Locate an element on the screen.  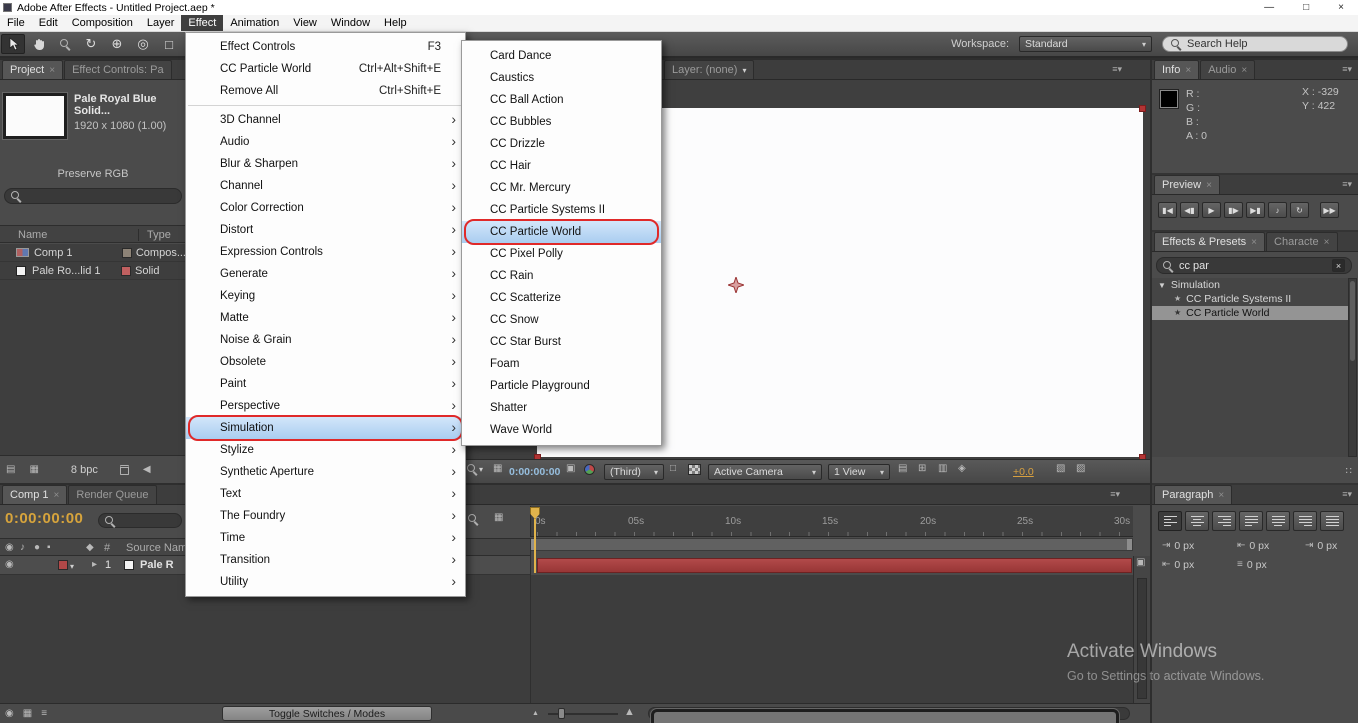
timeline-track-area is located at coordinates (566, 639).